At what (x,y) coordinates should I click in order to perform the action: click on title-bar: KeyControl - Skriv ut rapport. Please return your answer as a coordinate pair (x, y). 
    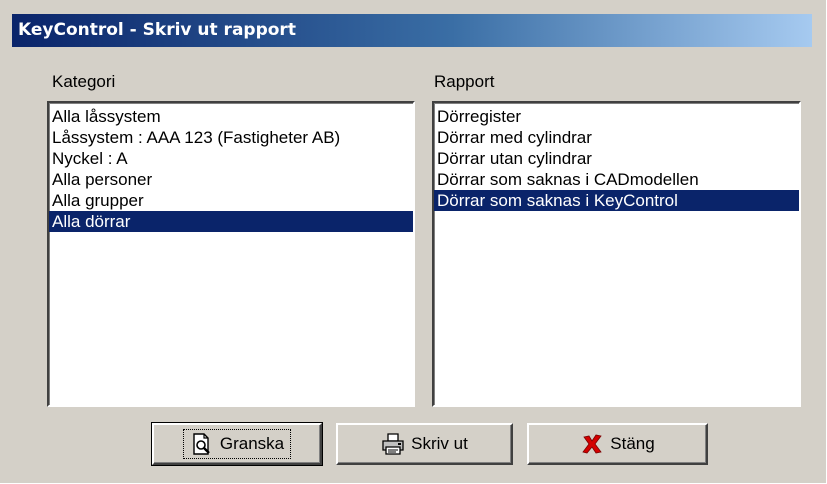
    Looking at the image, I should click on (412, 30).